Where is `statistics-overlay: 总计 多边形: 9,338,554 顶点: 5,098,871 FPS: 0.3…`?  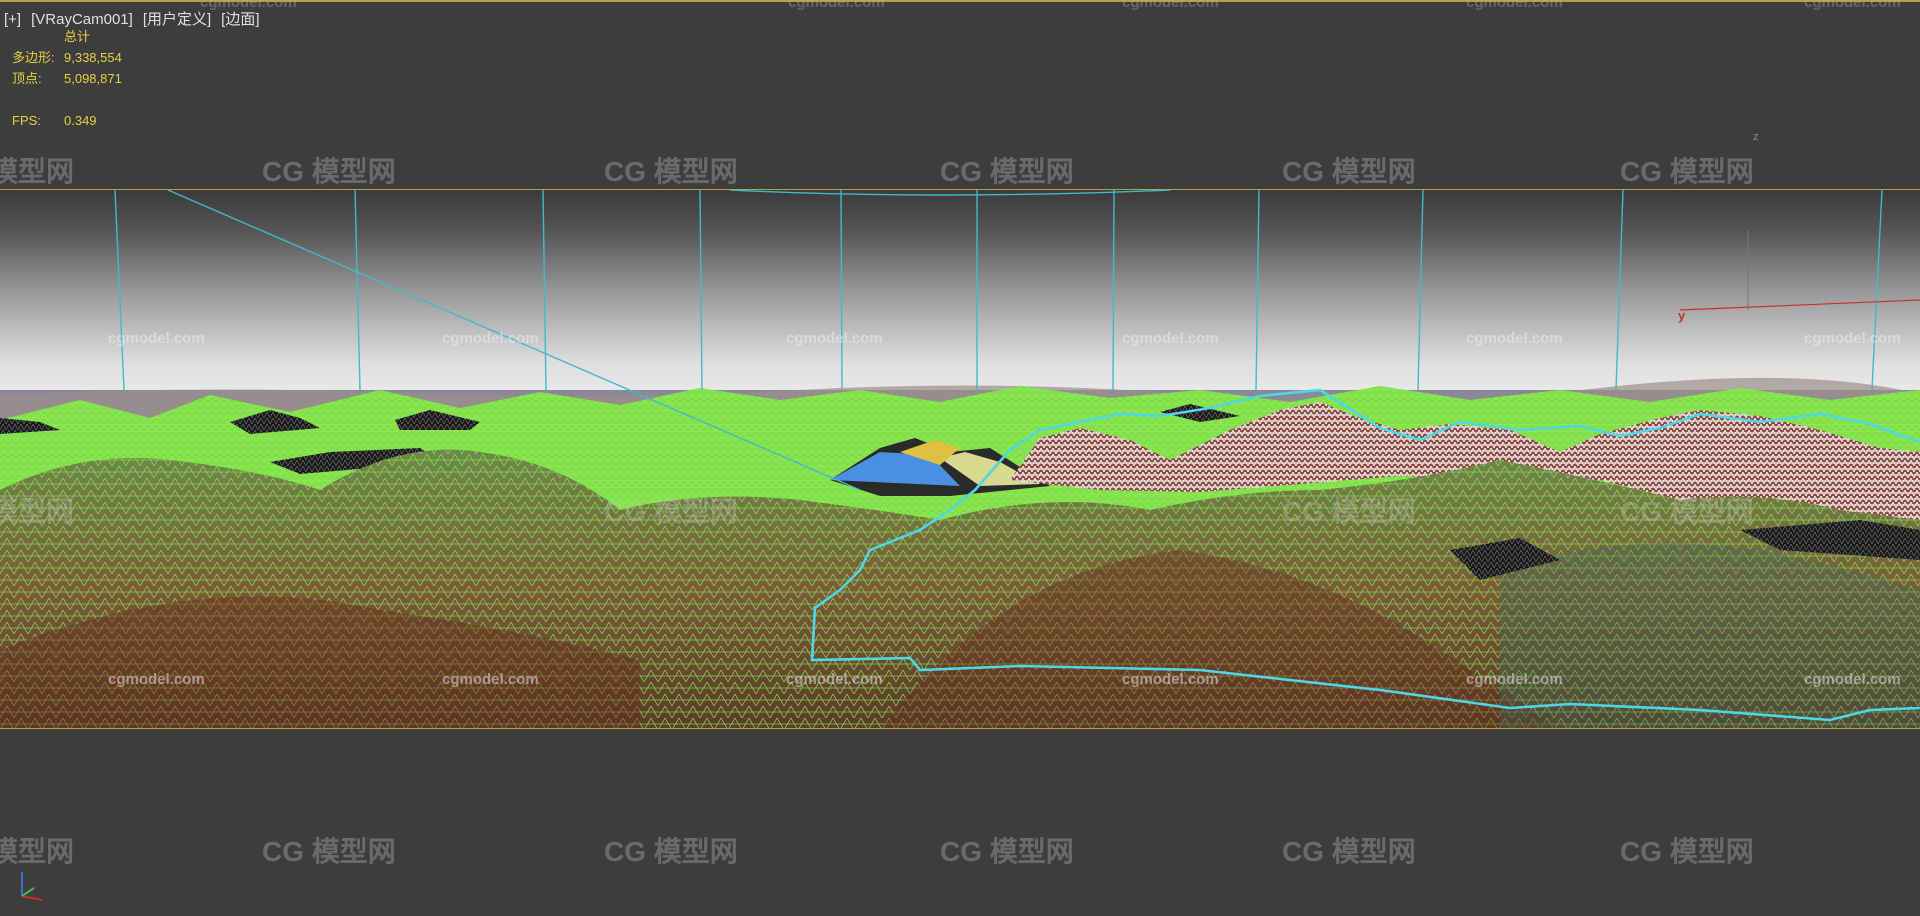
statistics-overlay: 总计 多边形: 9,338,554 顶点: 5,098,871 FPS: 0.3… is located at coordinates (67, 78).